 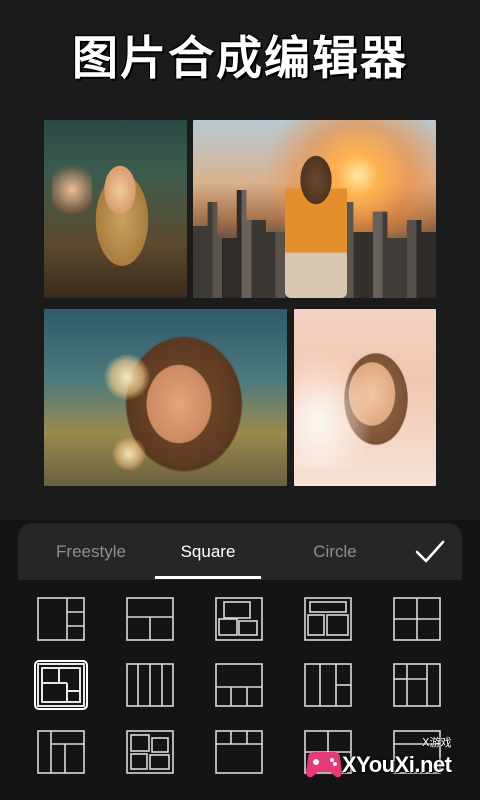 I want to click on gamepad-logo-icon, so click(x=324, y=765).